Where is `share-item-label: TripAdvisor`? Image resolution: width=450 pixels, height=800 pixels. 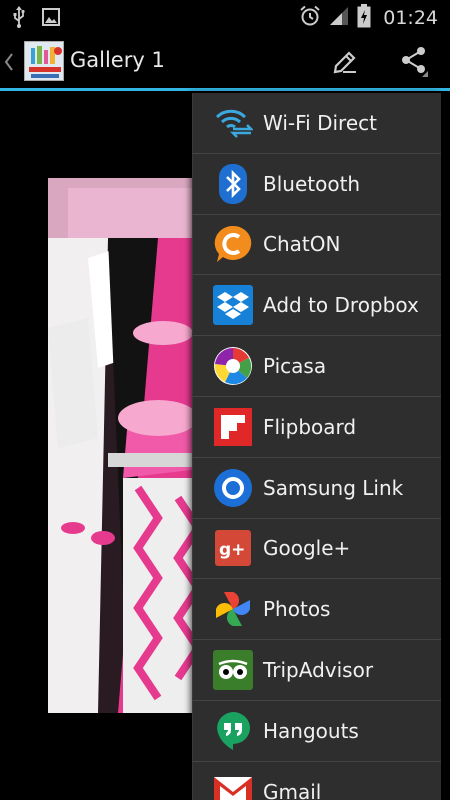 share-item-label: TripAdvisor is located at coordinates (318, 670).